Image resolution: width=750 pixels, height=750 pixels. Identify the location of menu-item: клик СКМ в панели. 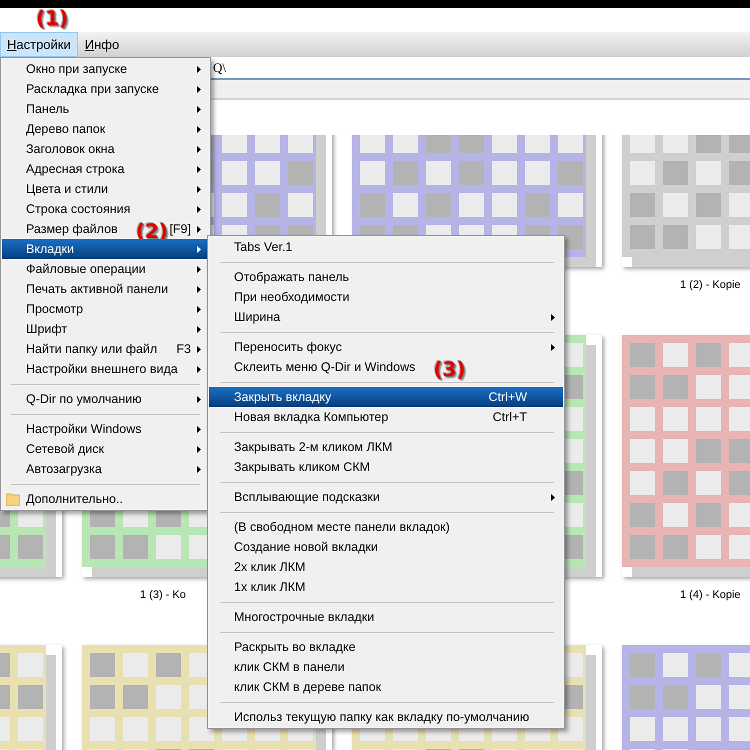
(386, 667).